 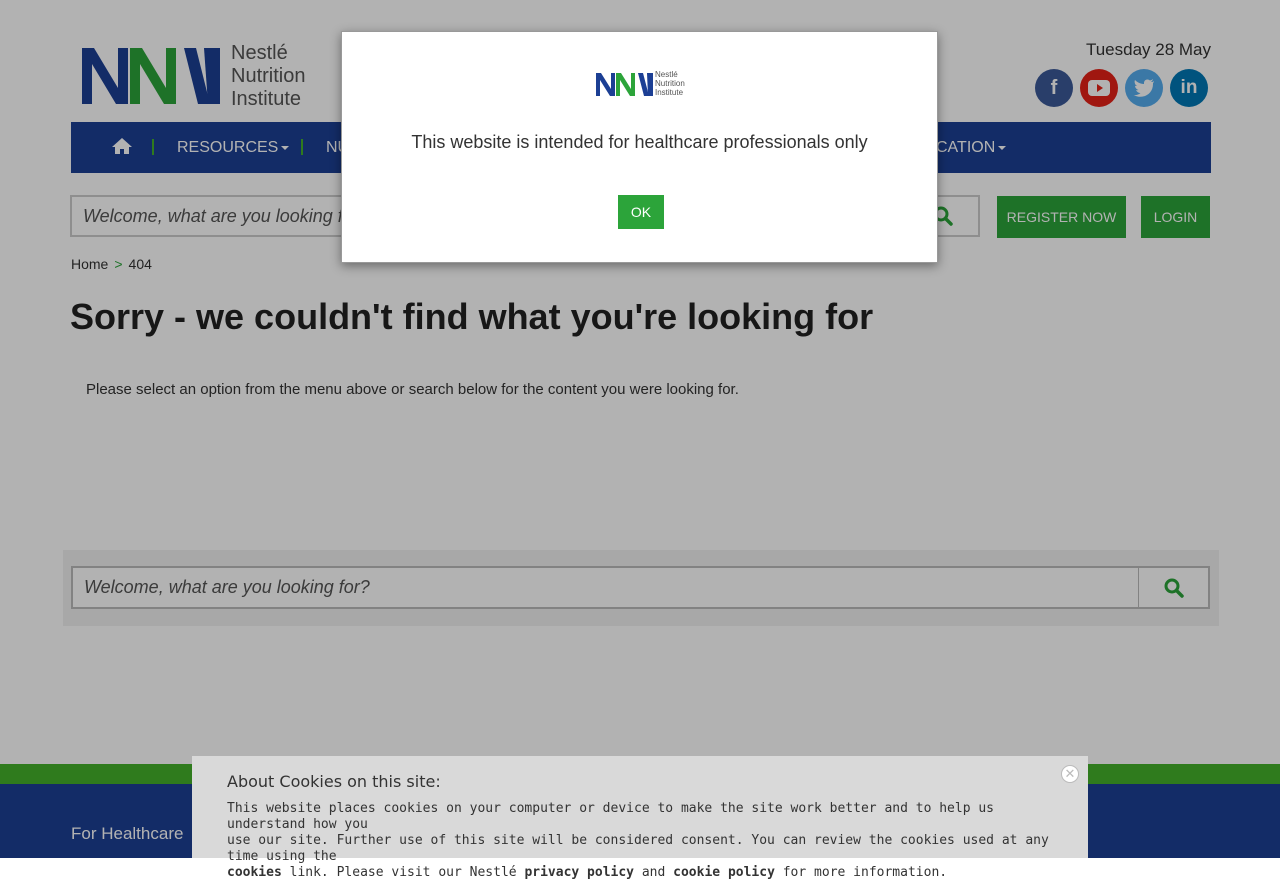 What do you see at coordinates (653, 872) in the screenshot?
I see `cookie-text: and` at bounding box center [653, 872].